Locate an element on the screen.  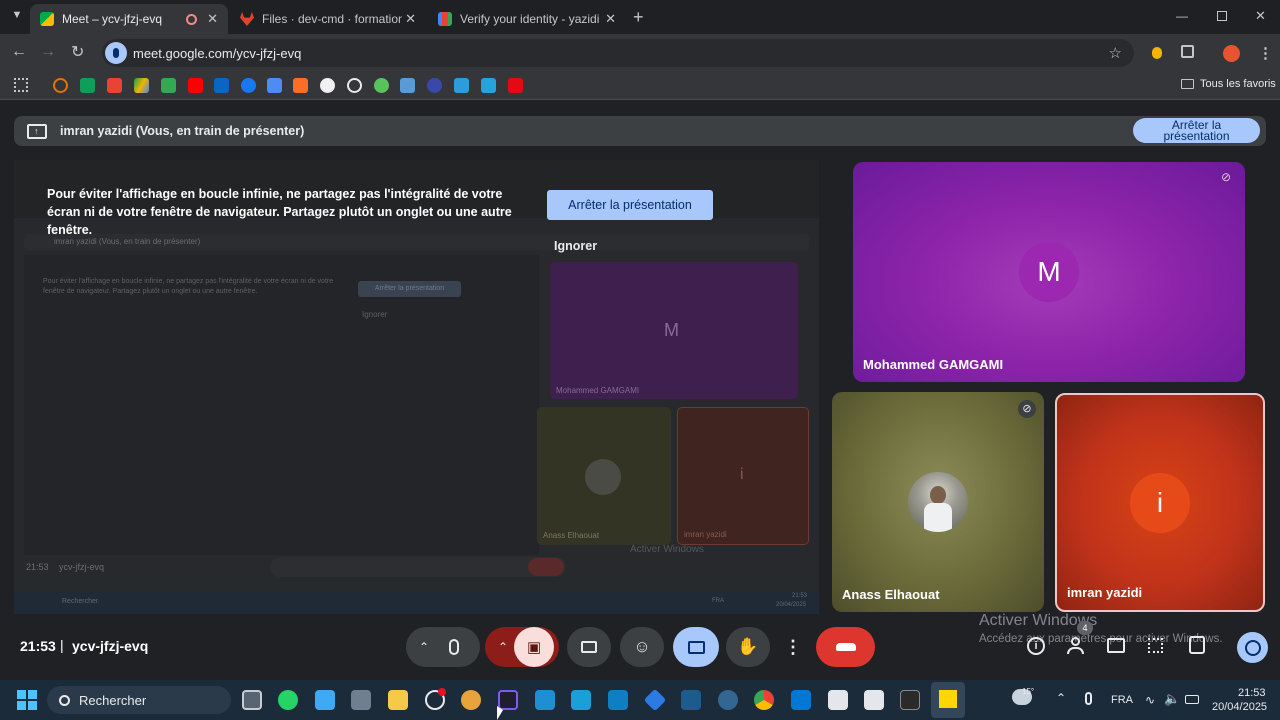
openai-bookmark-icon is located at coordinates (354, 85).